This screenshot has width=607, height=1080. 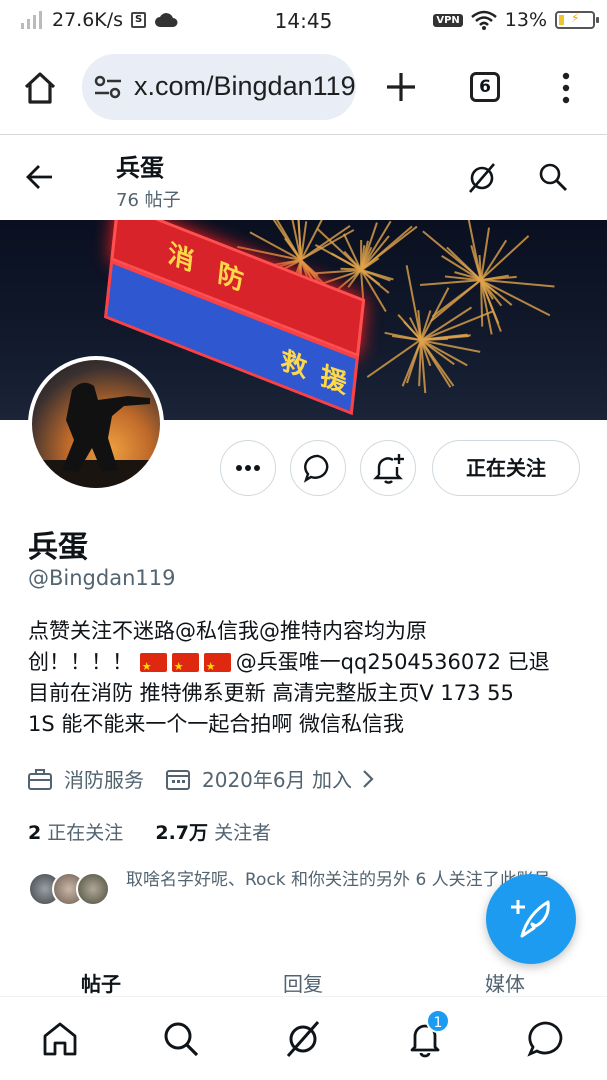 What do you see at coordinates (149, 831) in the screenshot?
I see `follow-stats: 2 正在关注 2.7万 关注者` at bounding box center [149, 831].